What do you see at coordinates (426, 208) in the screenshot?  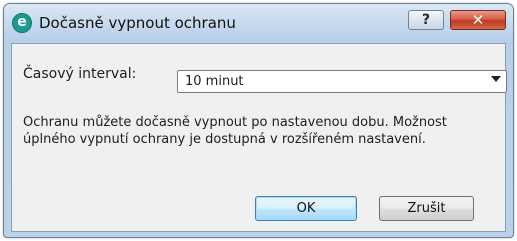 I see `cancel-button: Zrušit` at bounding box center [426, 208].